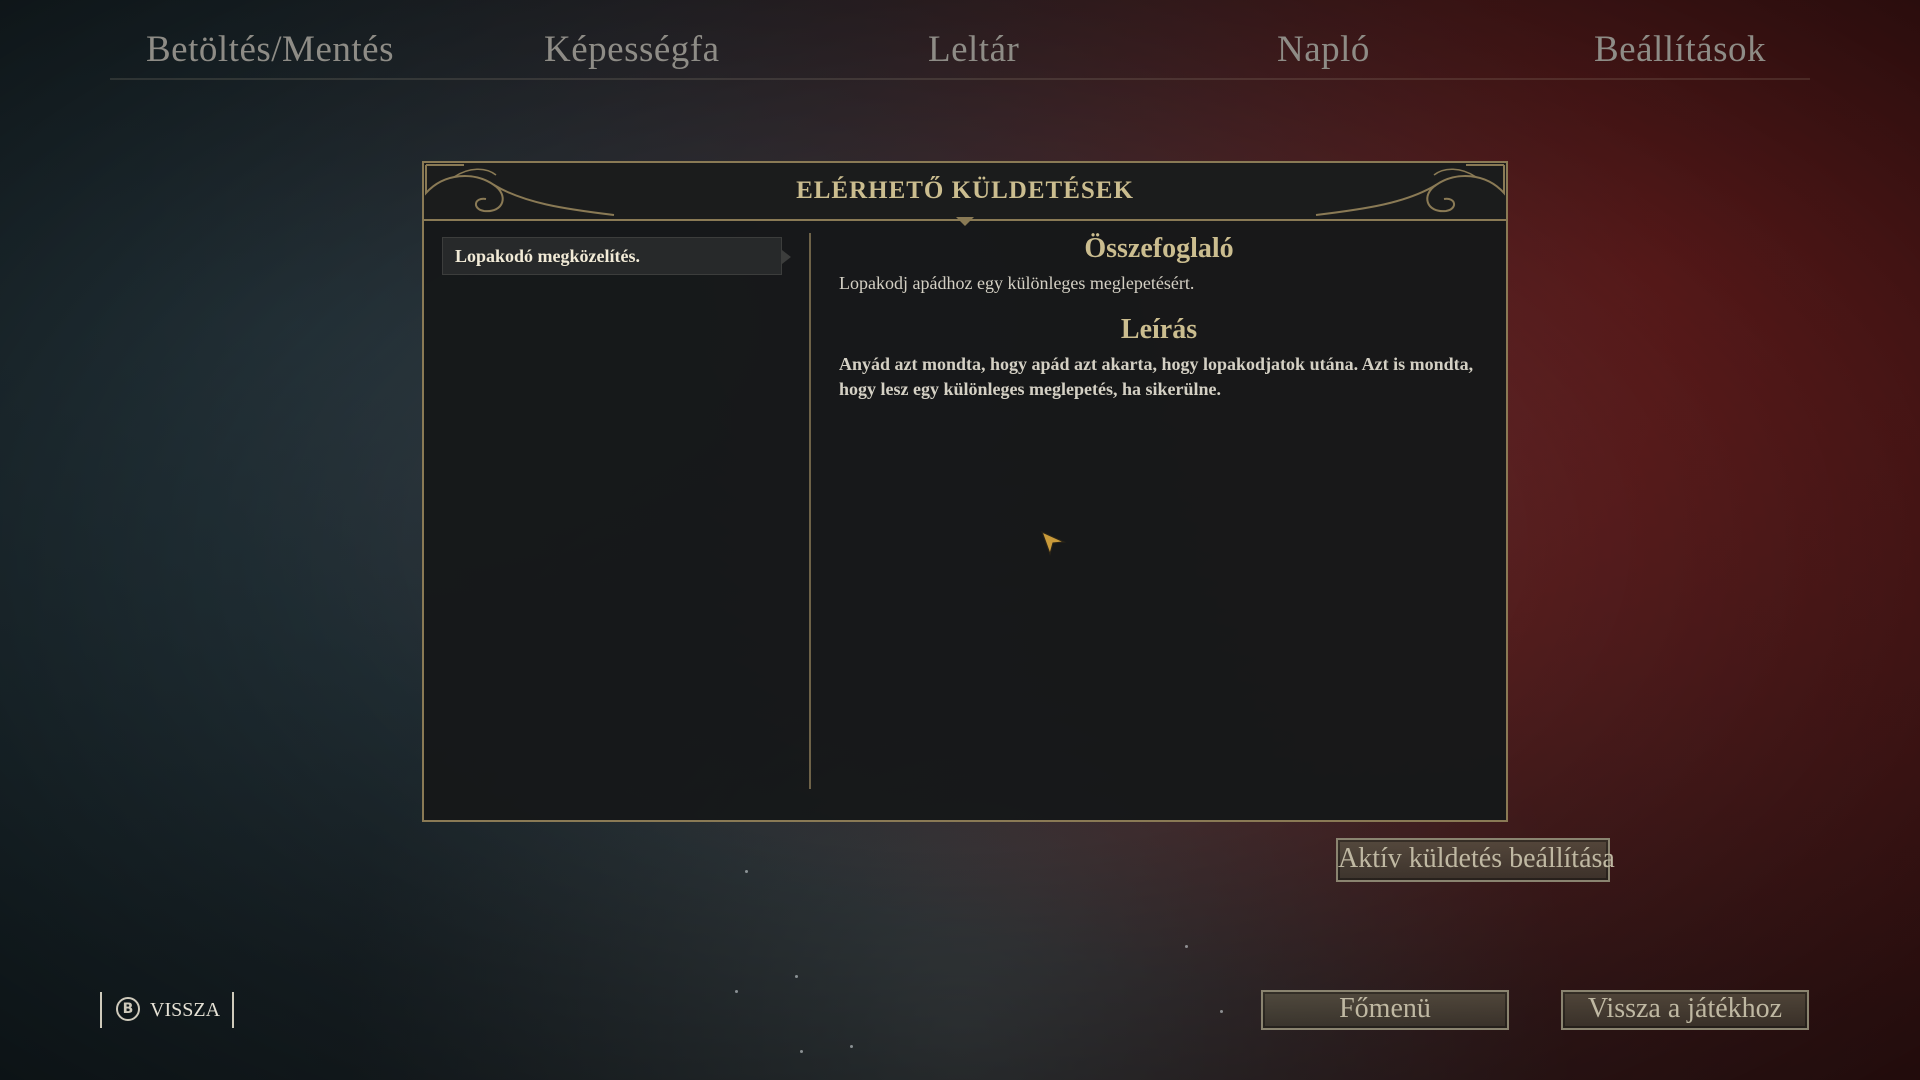 The width and height of the screenshot is (1920, 1080). Describe the element at coordinates (185, 1010) in the screenshot. I see `back-label: VISSZA` at that location.